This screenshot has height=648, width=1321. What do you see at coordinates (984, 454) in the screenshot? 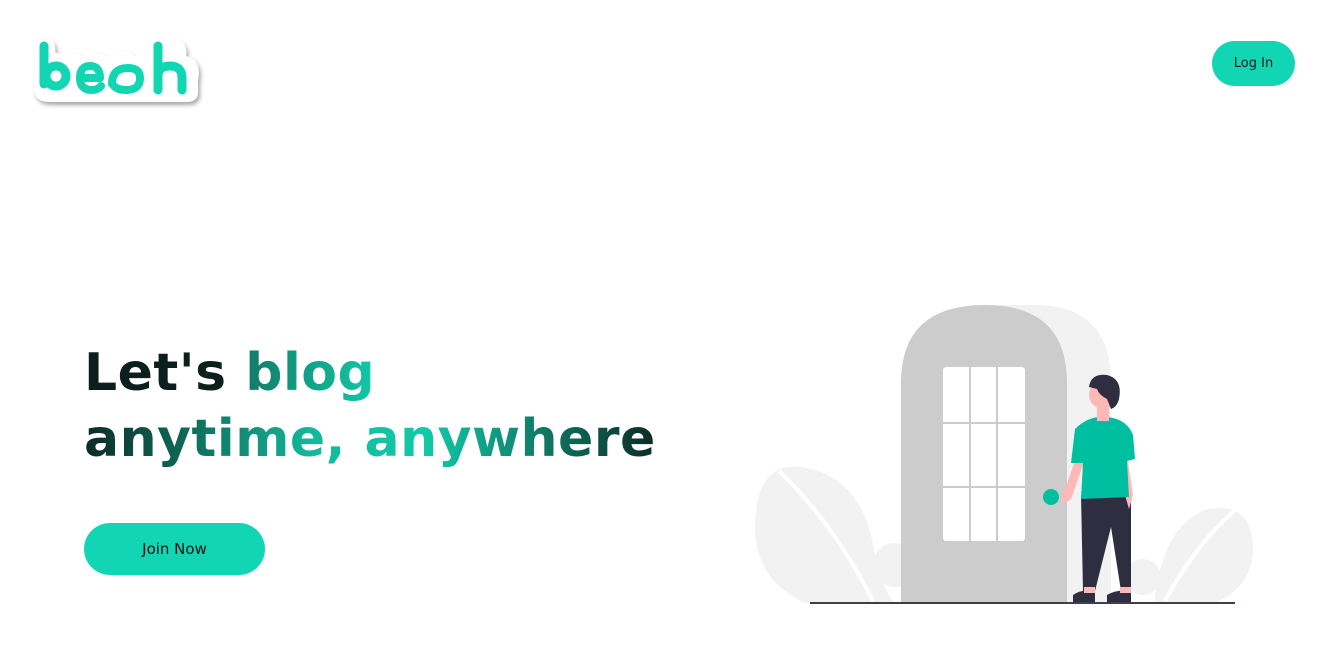
I see `door-window` at bounding box center [984, 454].